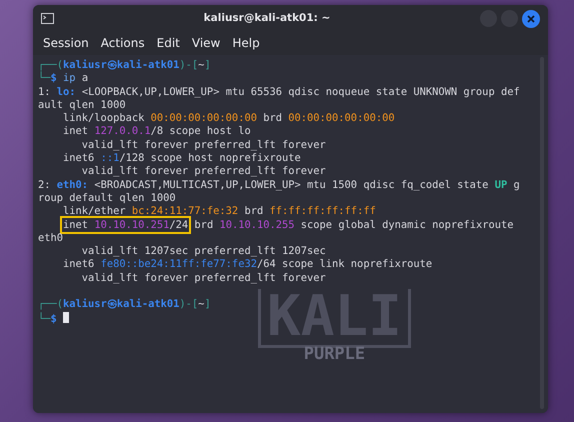 Image resolution: width=574 pixels, height=422 pixels. Describe the element at coordinates (267, 18) in the screenshot. I see `window-title: kaliusr@kali-atk01: ~` at that location.